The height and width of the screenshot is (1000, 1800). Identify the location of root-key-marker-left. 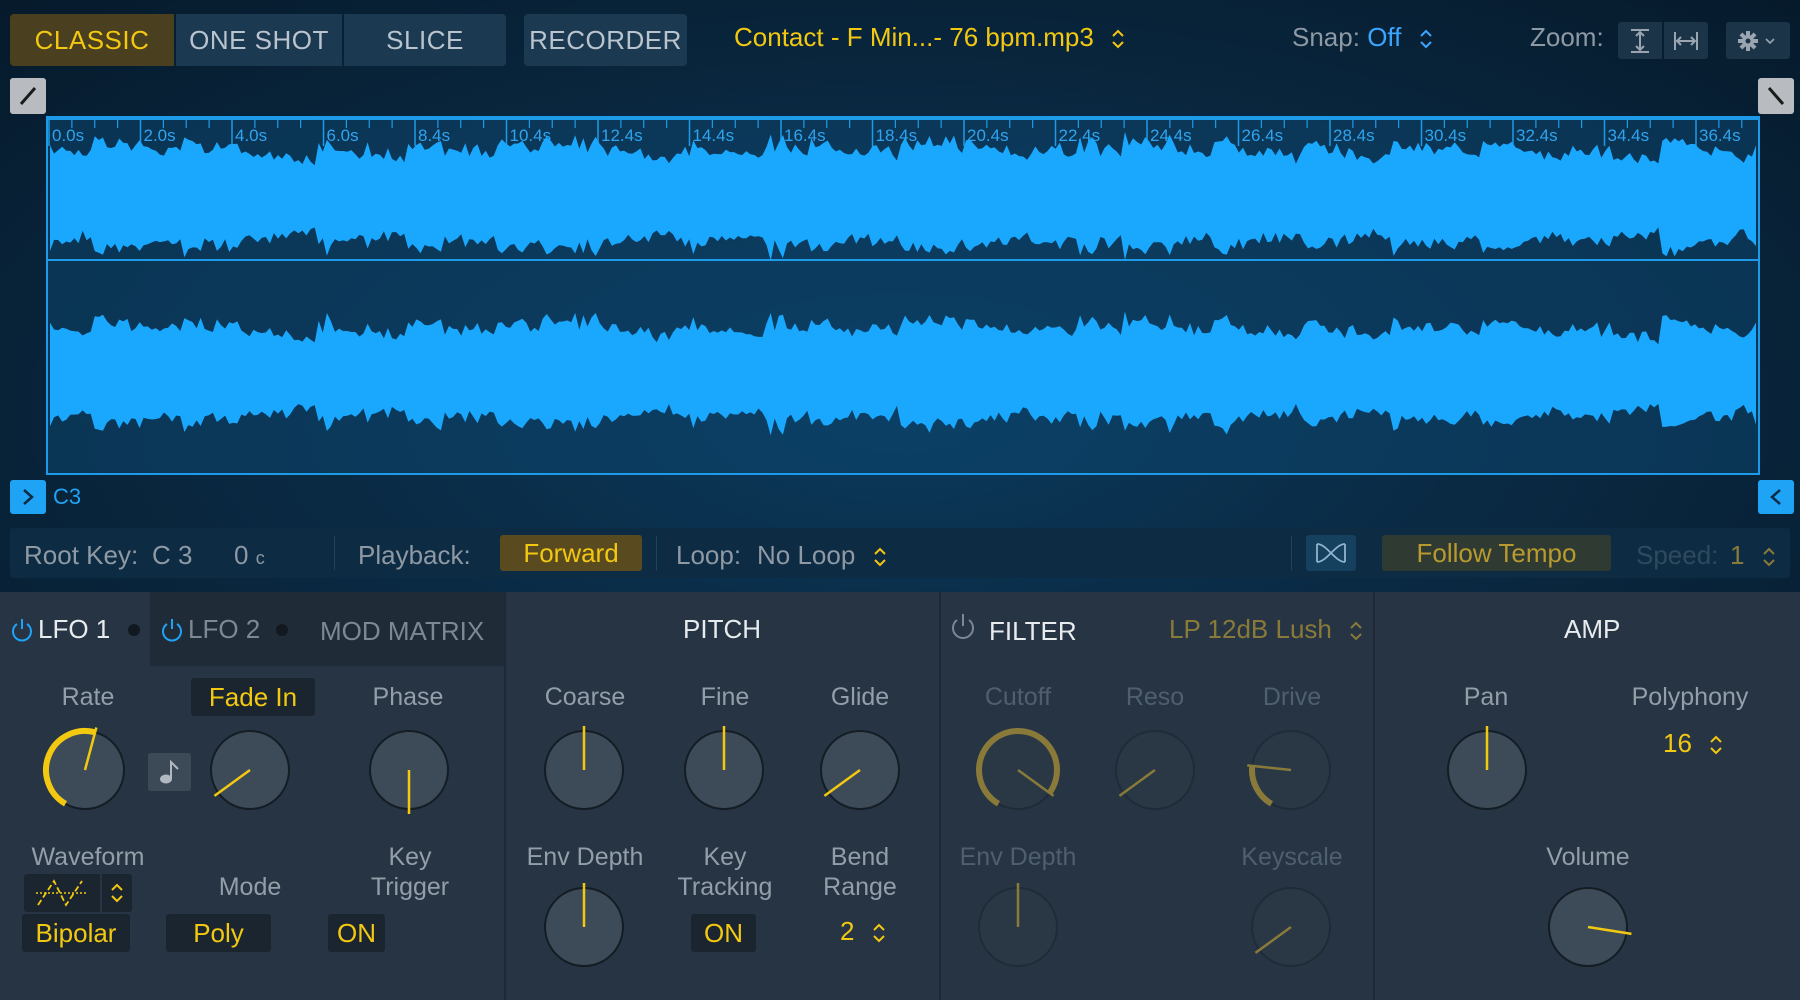
(28, 497).